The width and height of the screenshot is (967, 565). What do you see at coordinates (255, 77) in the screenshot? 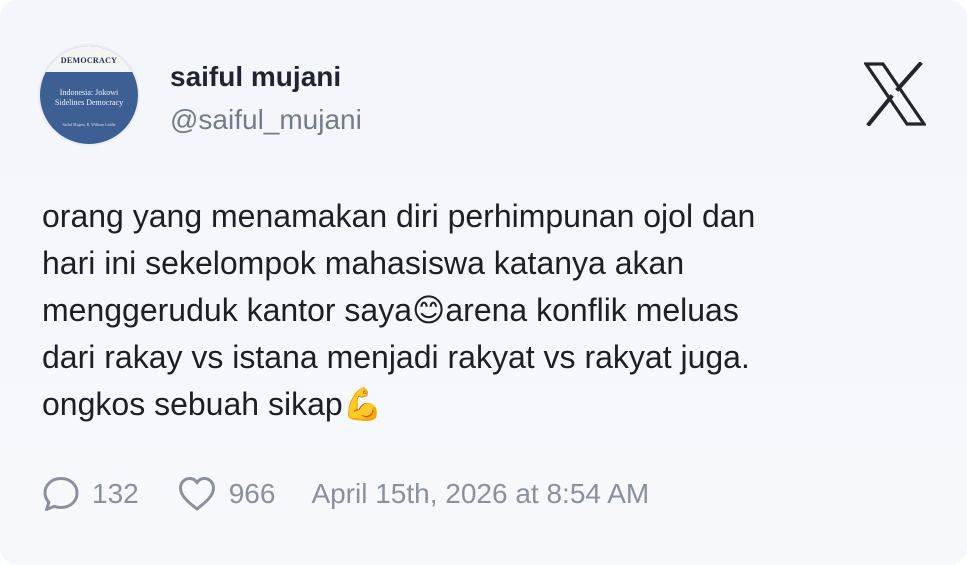
I see `author-name: saiful mujani` at bounding box center [255, 77].